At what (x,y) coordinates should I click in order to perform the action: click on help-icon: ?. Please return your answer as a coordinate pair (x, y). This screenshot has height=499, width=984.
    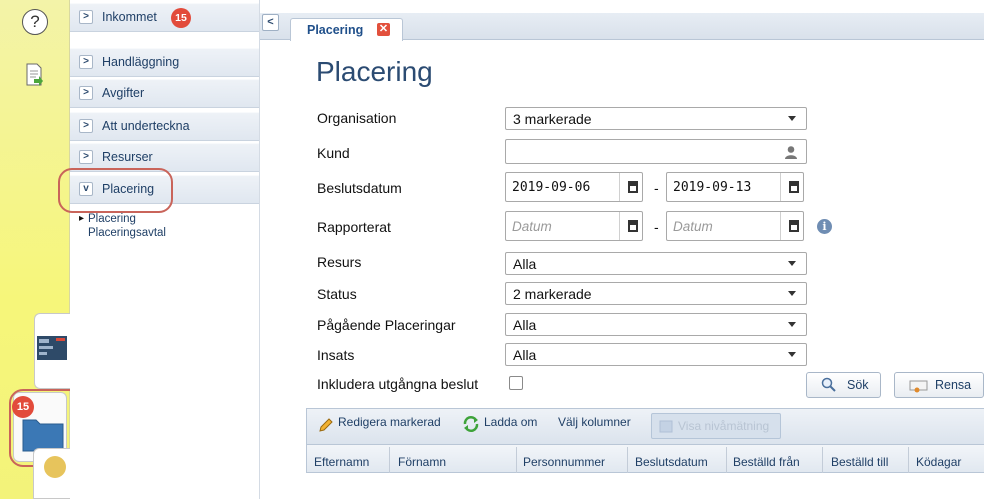
    Looking at the image, I should click on (35, 21).